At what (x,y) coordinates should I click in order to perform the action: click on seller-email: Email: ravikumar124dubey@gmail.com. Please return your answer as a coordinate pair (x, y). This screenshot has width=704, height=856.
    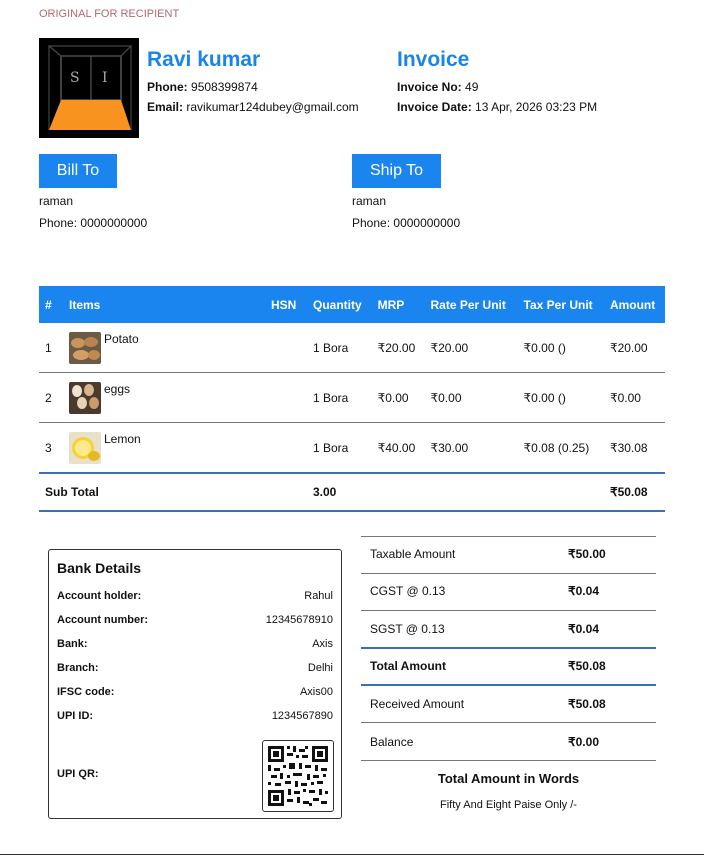
    Looking at the image, I should click on (253, 107).